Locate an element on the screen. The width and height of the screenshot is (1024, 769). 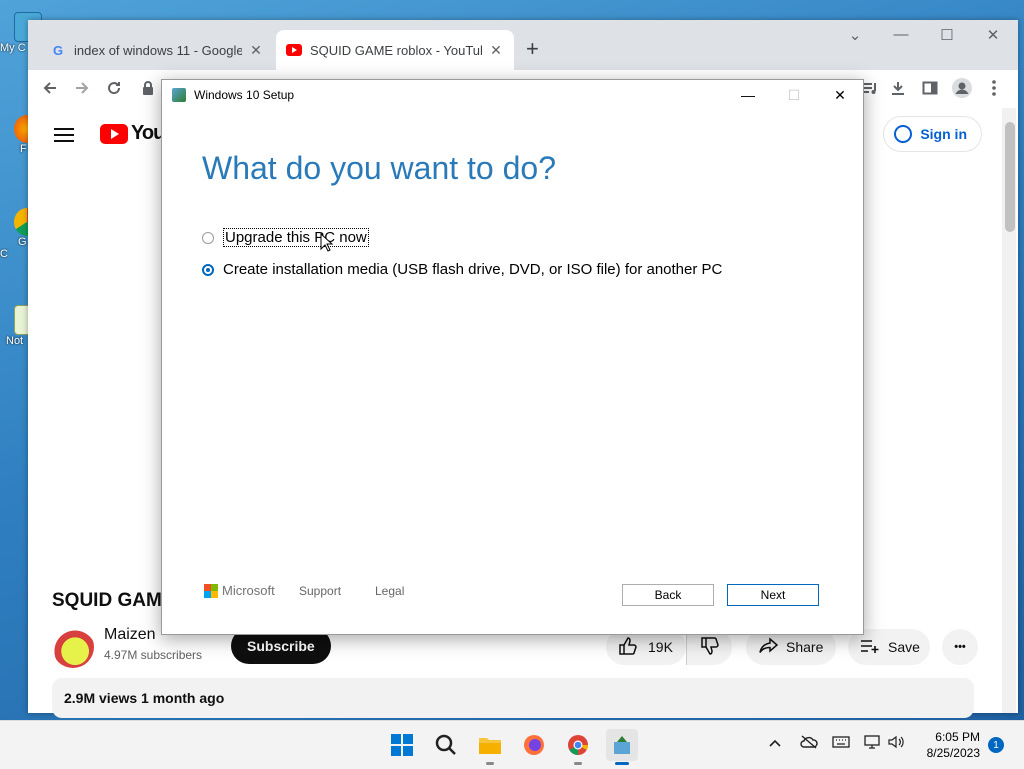
tab-label: SQUID GAME roblox - YouTube is located at coordinates (396, 50).